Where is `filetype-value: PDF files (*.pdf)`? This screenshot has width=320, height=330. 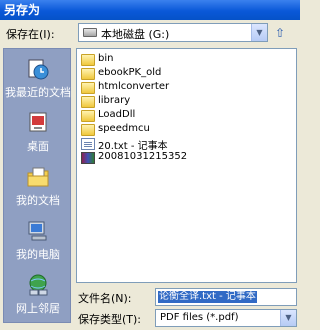 filetype-value: PDF files (*.pdf) is located at coordinates (199, 317).